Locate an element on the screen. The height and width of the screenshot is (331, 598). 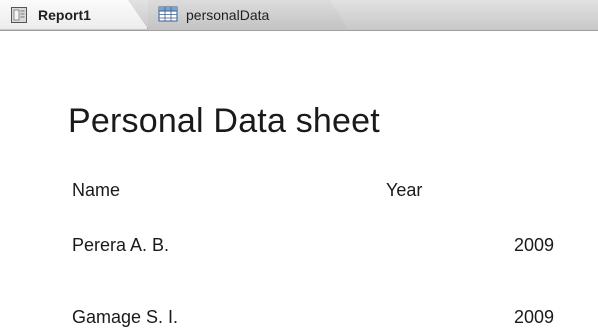
tab-personaldata: personalData is located at coordinates (248, 14).